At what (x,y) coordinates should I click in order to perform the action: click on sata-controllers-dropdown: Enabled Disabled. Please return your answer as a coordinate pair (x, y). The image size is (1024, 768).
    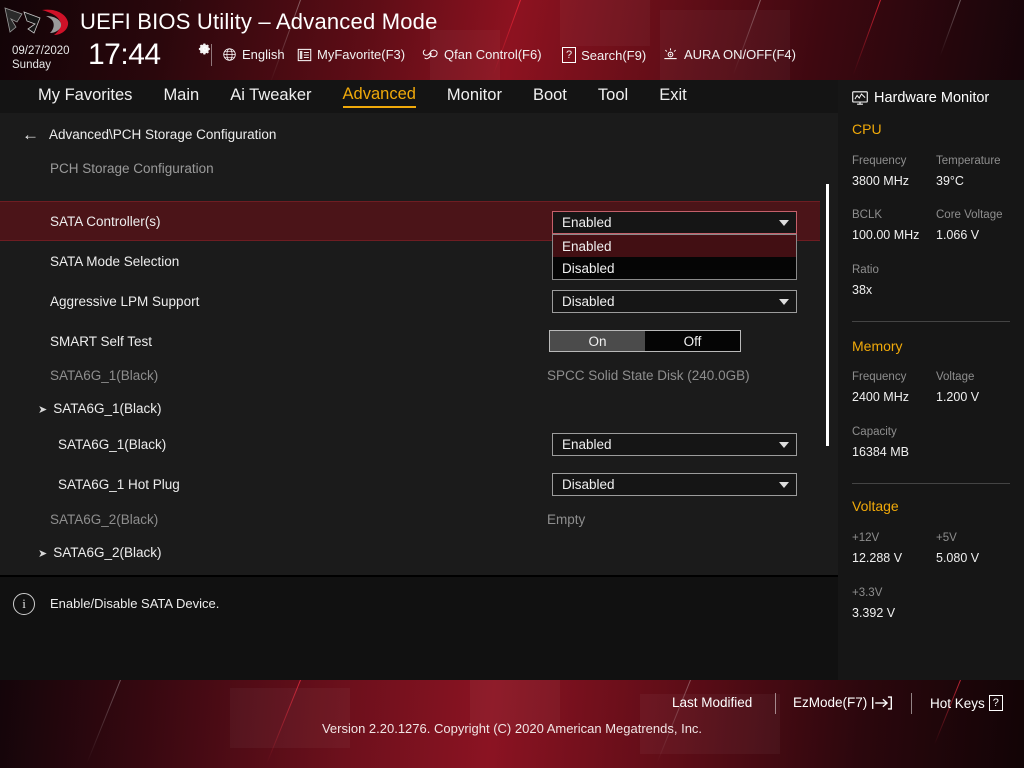
    Looking at the image, I should click on (674, 257).